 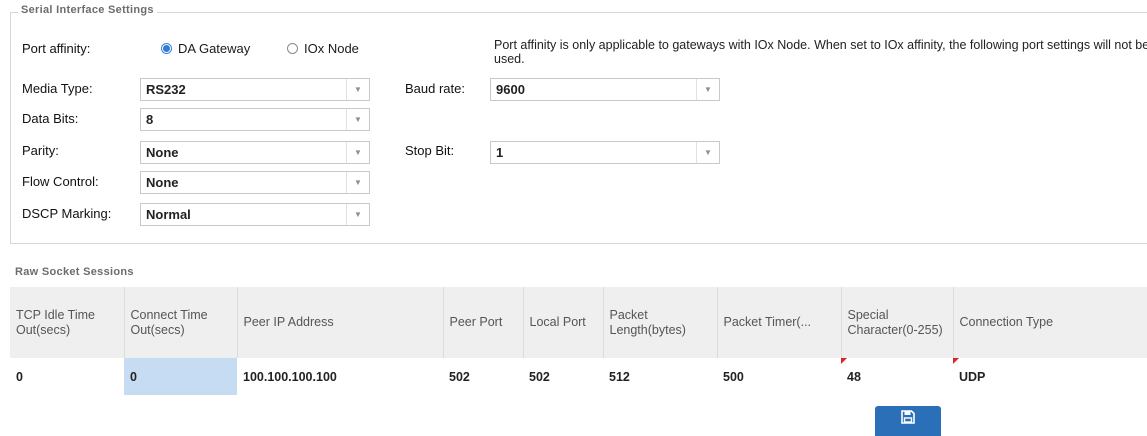 I want to click on radio-da-gateway: DA Gateway, so click(x=205, y=48).